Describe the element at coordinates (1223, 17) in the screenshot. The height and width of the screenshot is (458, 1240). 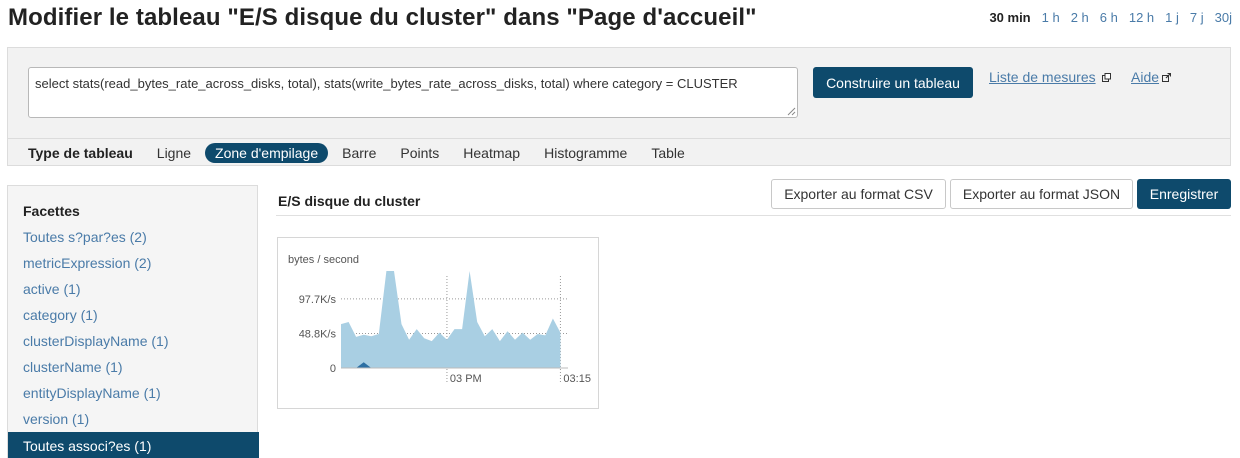
I see `time-range-30j: 30j` at that location.